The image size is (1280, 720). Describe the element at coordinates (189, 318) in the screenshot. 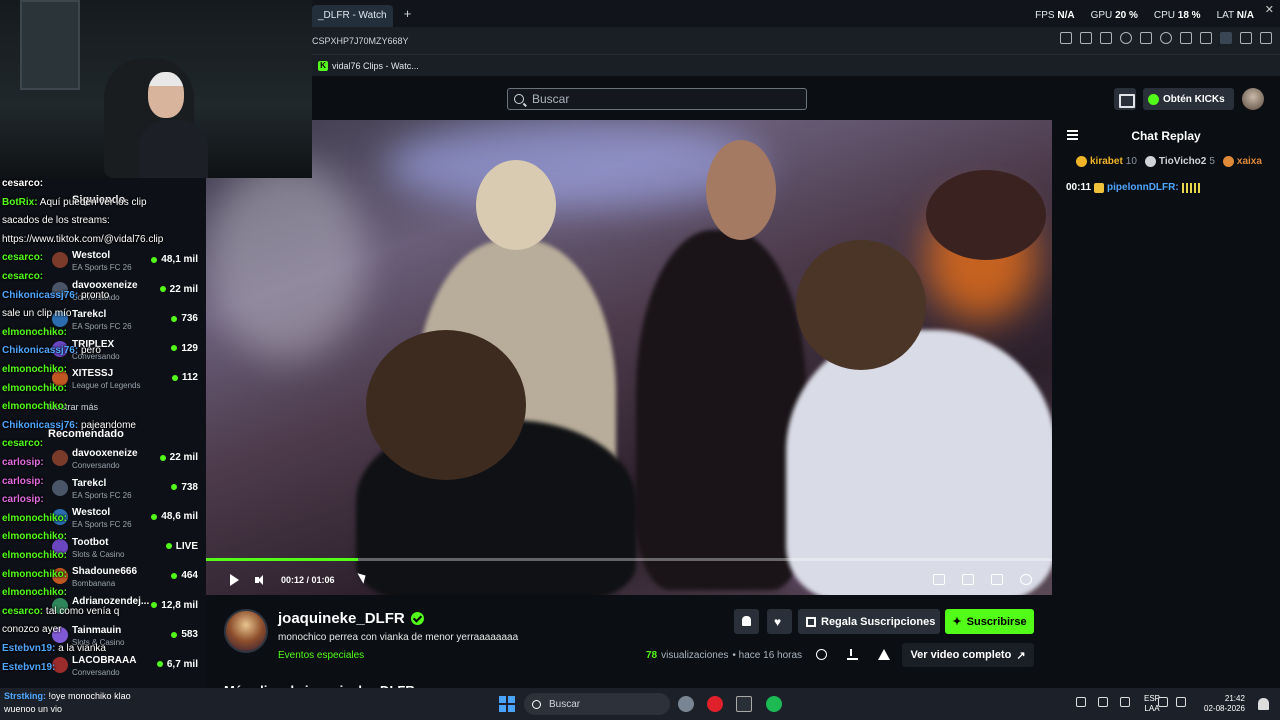

I see `viewer-count-text: 736` at that location.